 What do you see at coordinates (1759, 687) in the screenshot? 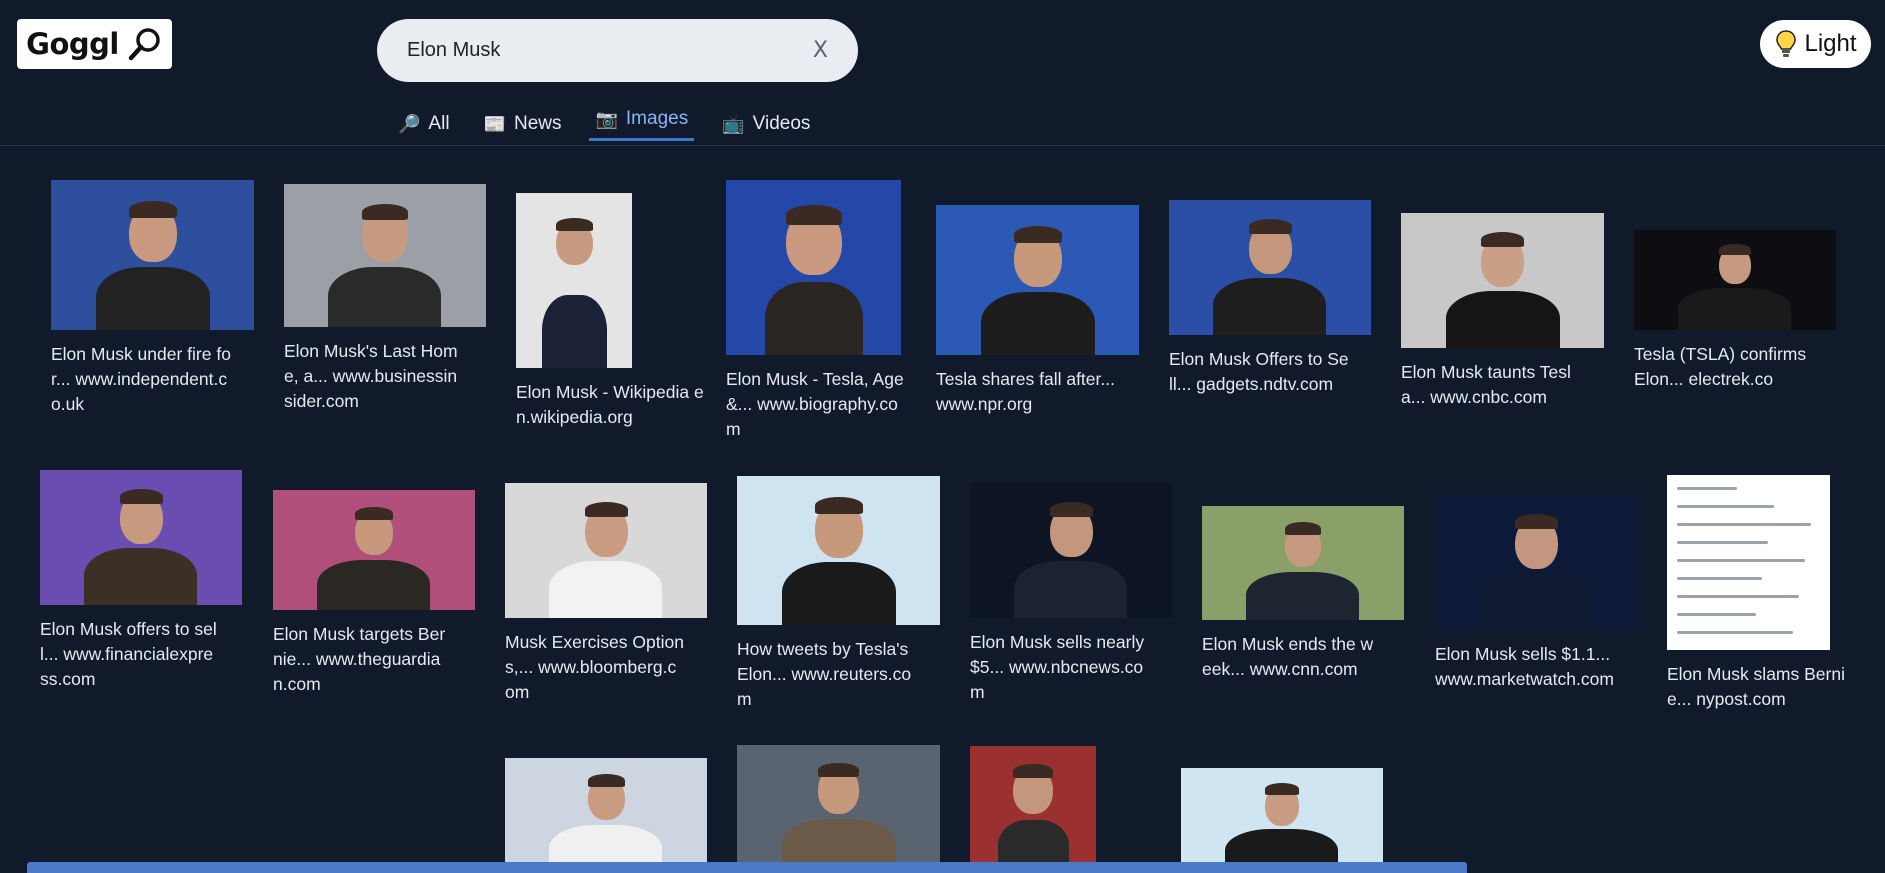
I see `result-caption: Elon Musk slams Bernie... nypost.com` at bounding box center [1759, 687].